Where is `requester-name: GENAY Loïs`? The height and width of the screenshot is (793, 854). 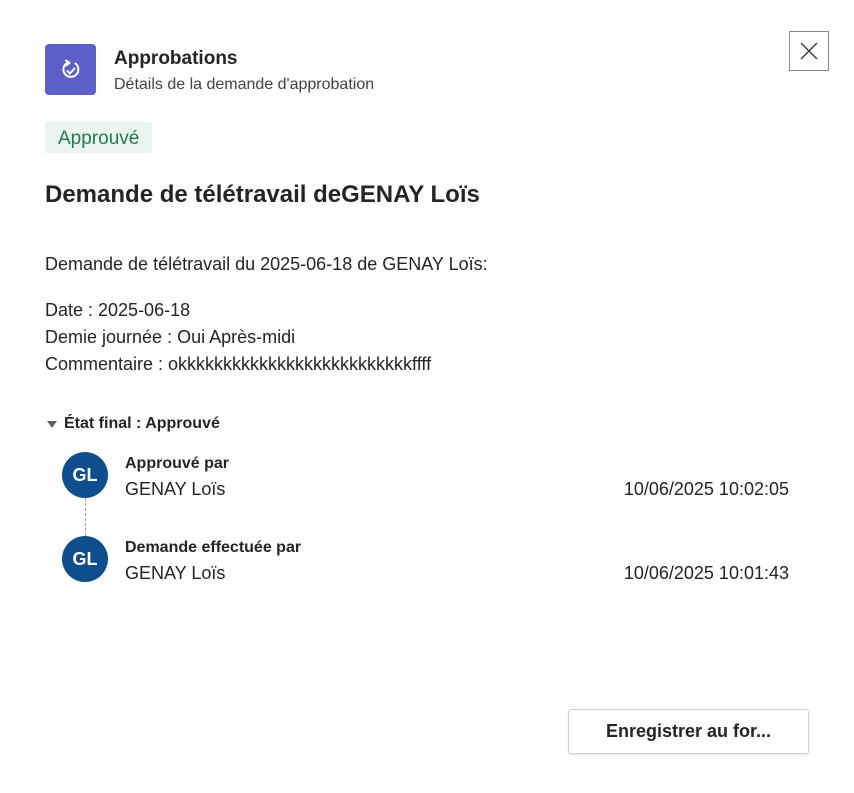 requester-name: GENAY Loïs is located at coordinates (175, 573).